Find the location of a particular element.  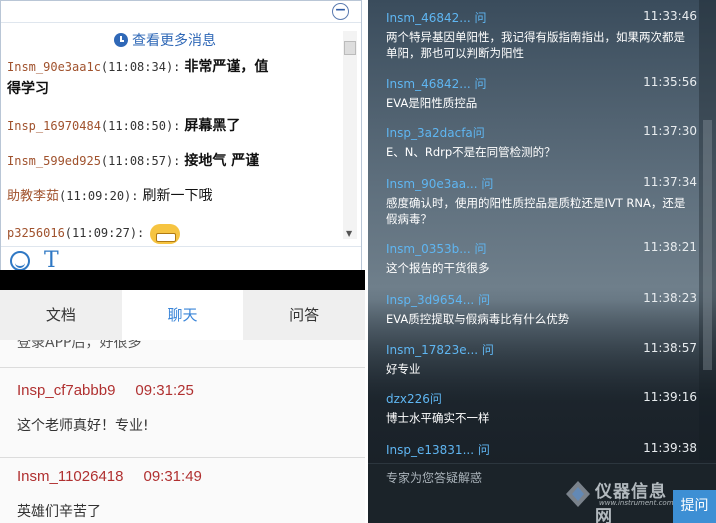

panel-divider is located at coordinates (182, 280).